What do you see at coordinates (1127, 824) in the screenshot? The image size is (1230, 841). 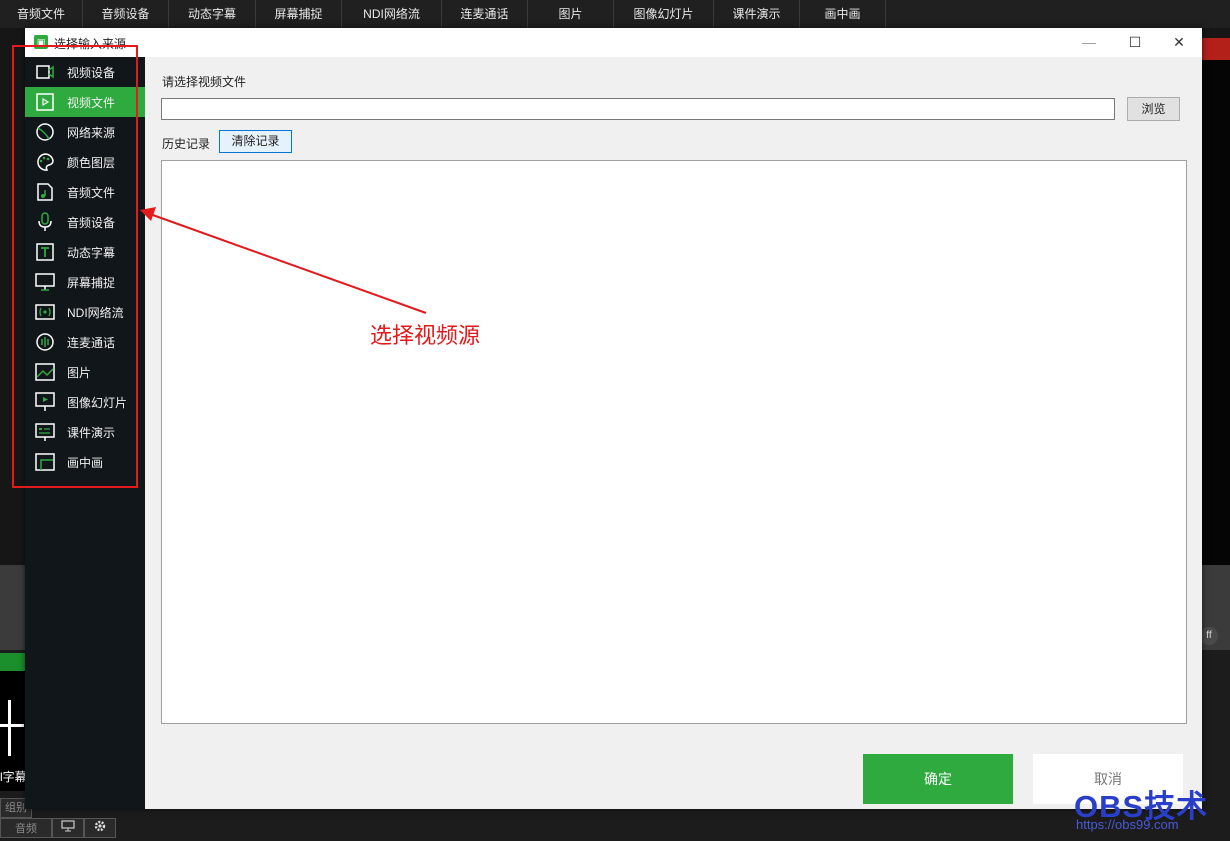 I see `watermark-url: https://obs99.com` at bounding box center [1127, 824].